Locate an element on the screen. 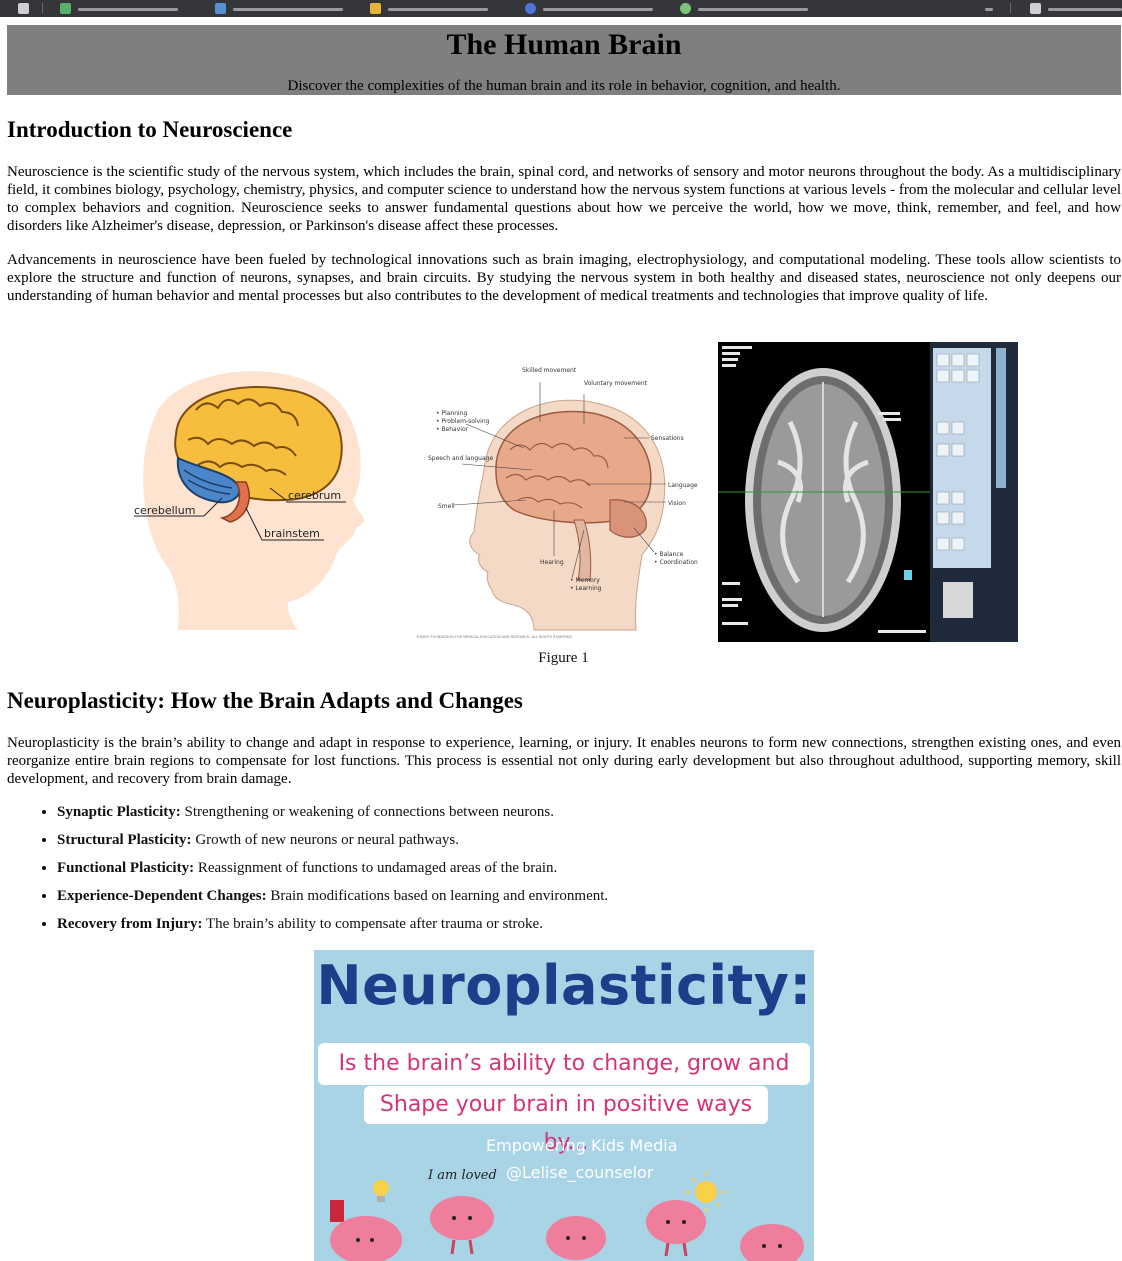 The image size is (1122, 1261). folder-icon is located at coordinates (1035, 8).